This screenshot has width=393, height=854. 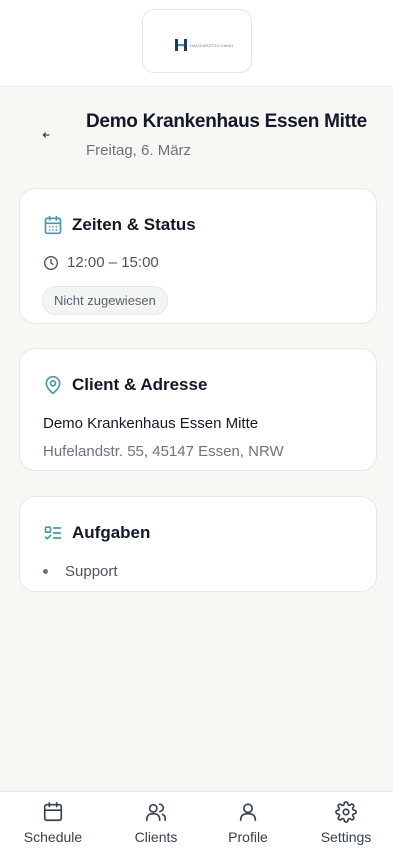 I want to click on card-title: Zeiten & Status, so click(x=134, y=224).